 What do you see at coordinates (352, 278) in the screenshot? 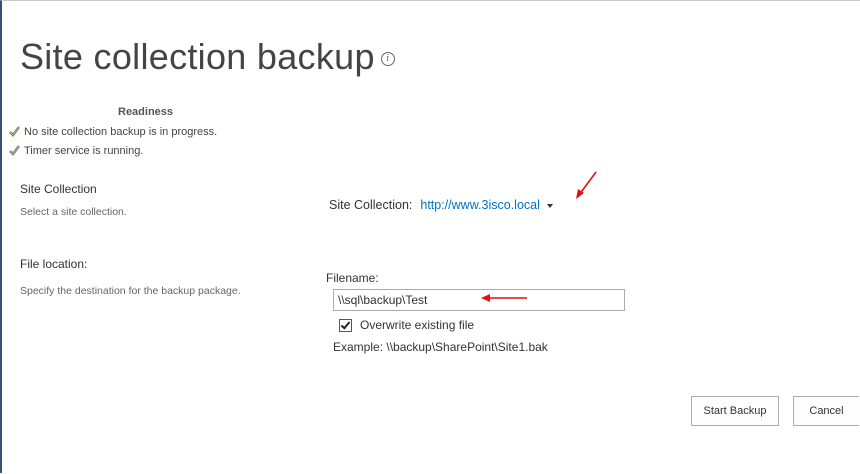
I see `filename-label: Filename:` at bounding box center [352, 278].